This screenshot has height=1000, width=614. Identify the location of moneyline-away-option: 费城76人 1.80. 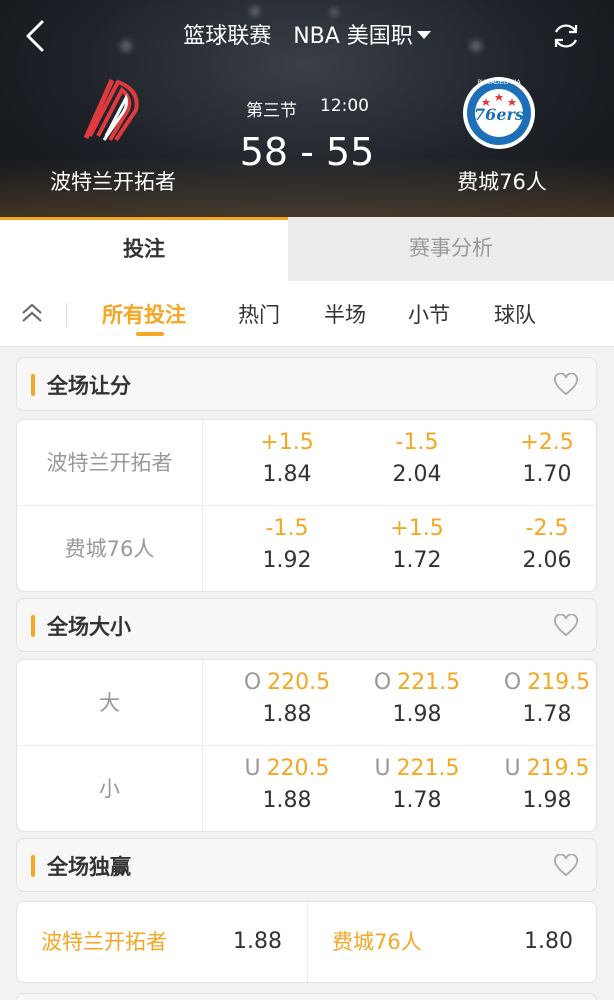
(452, 942).